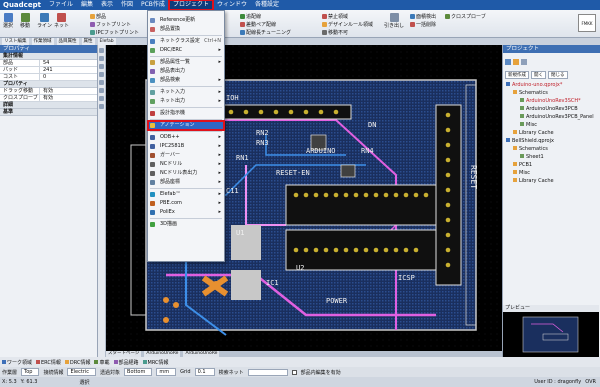 Image resolution: width=600 pixels, height=387 pixels. What do you see at coordinates (114, 32) in the screenshot?
I see `ipc-footprint-button: IPCフットプリント` at bounding box center [114, 32].